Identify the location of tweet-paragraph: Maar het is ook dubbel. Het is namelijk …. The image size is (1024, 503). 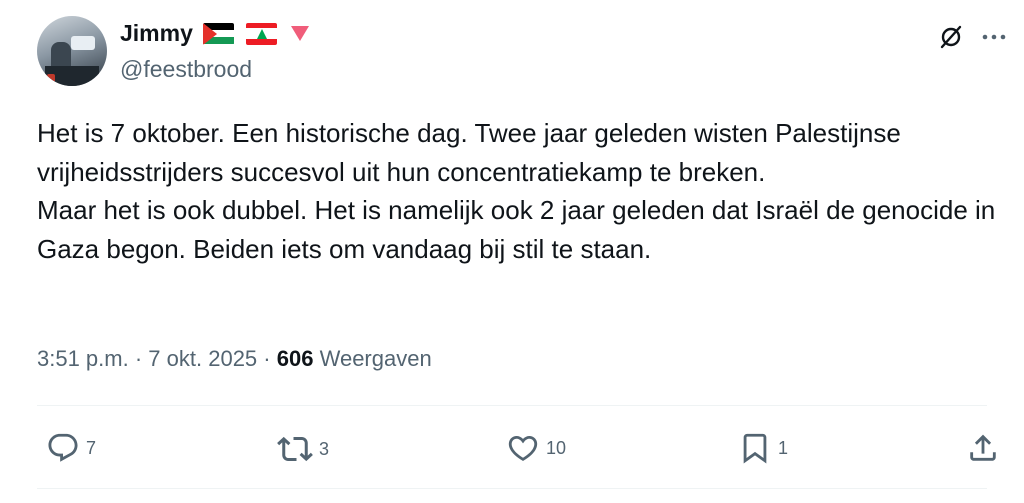
(516, 229).